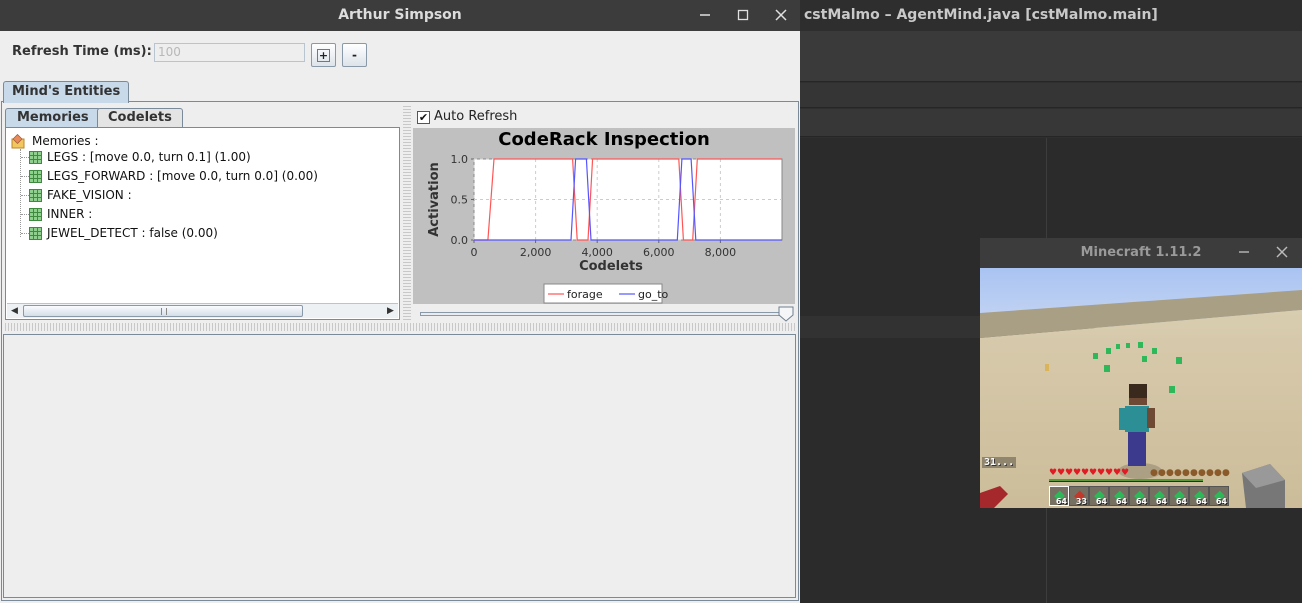 The image size is (1302, 603). Describe the element at coordinates (400, 327) in the screenshot. I see `split-pane-divider-horizontal` at that location.